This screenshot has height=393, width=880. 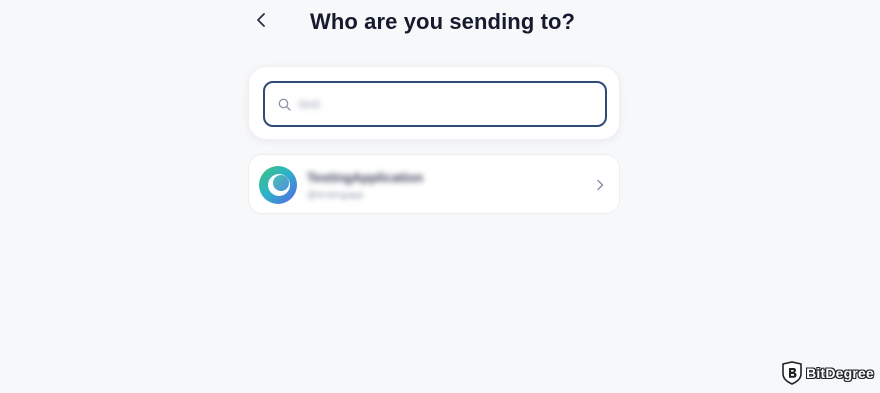 What do you see at coordinates (600, 185) in the screenshot?
I see `chevron-right-icon` at bounding box center [600, 185].